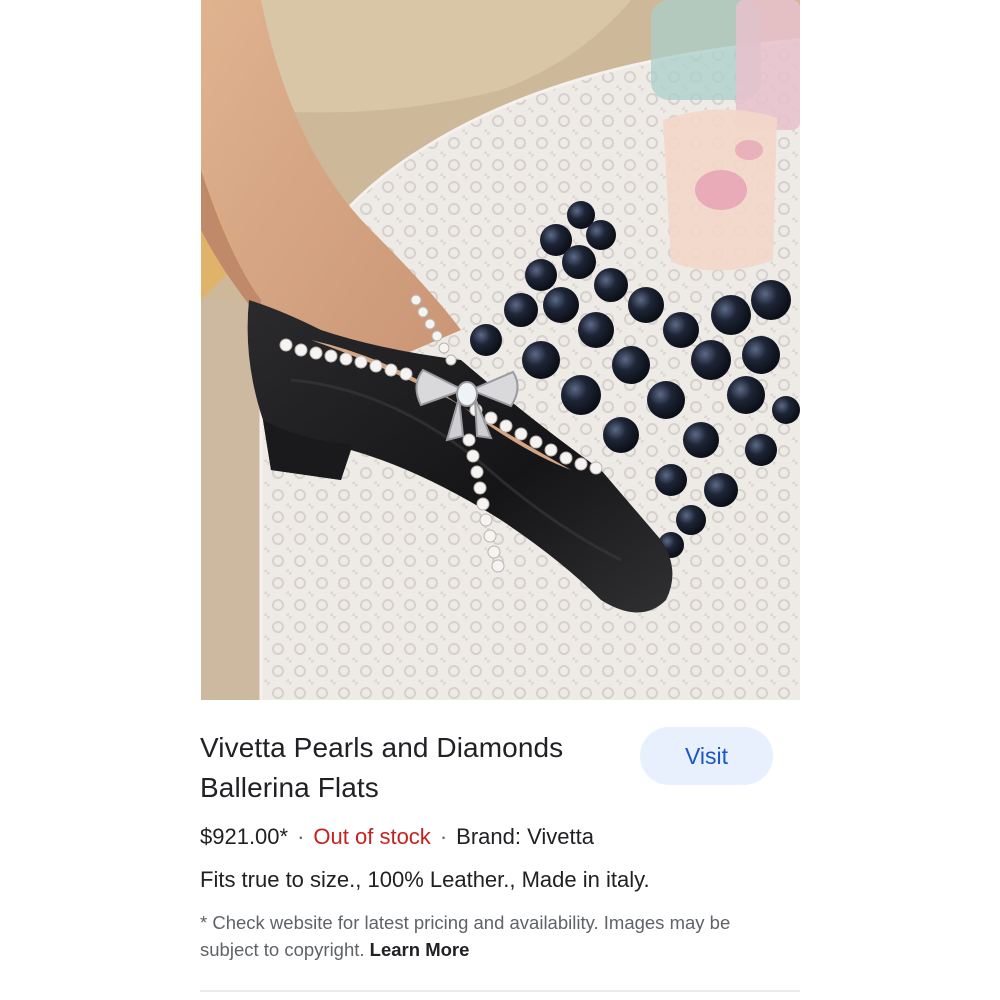  I want to click on product-brand: Brand: Vivetta, so click(525, 836).